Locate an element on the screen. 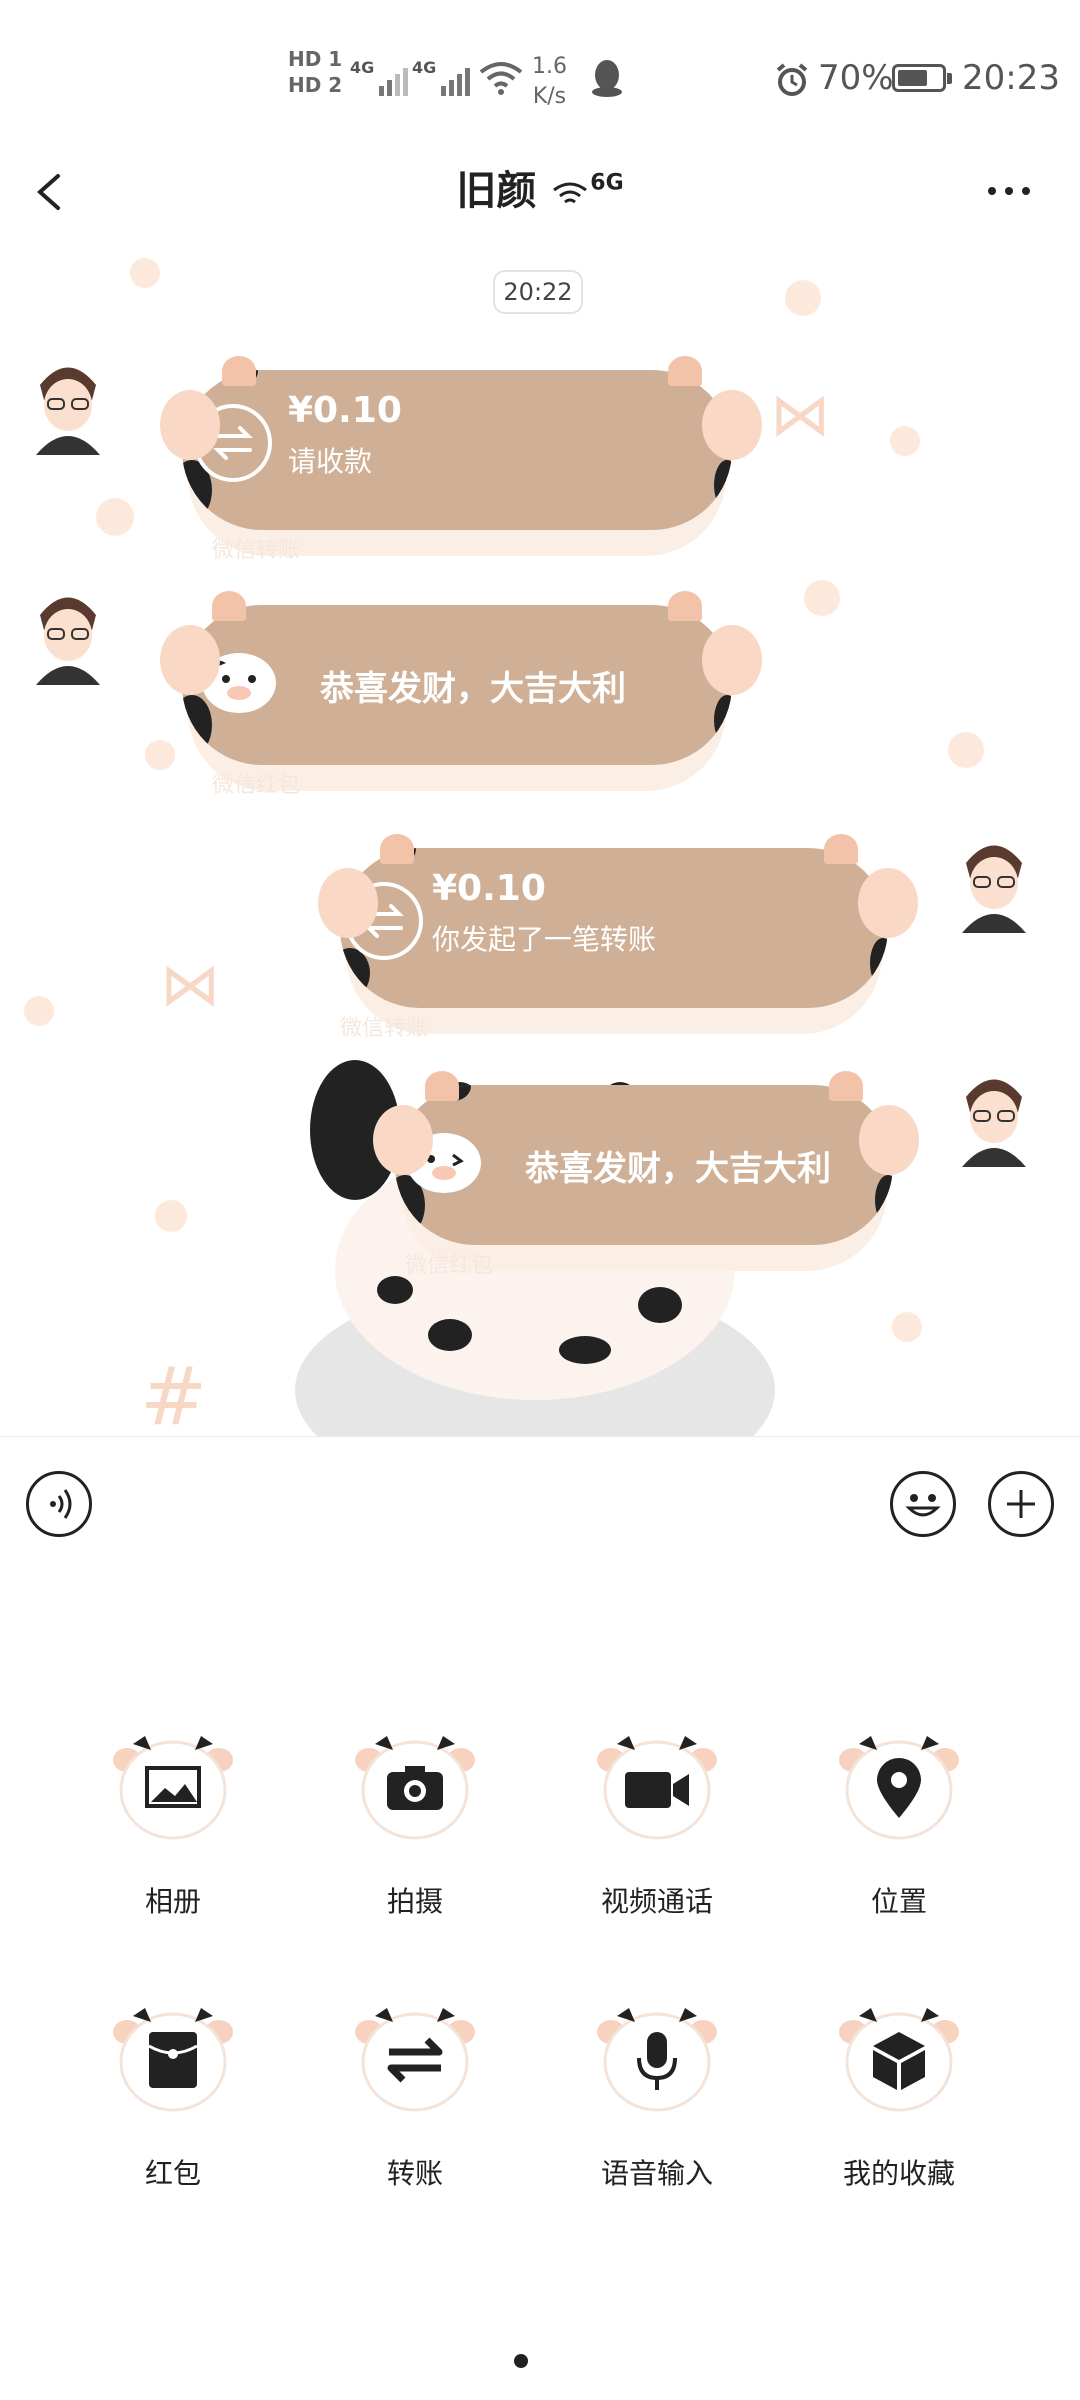 This screenshot has height=2400, width=1080. camera-icon is located at coordinates (415, 1788).